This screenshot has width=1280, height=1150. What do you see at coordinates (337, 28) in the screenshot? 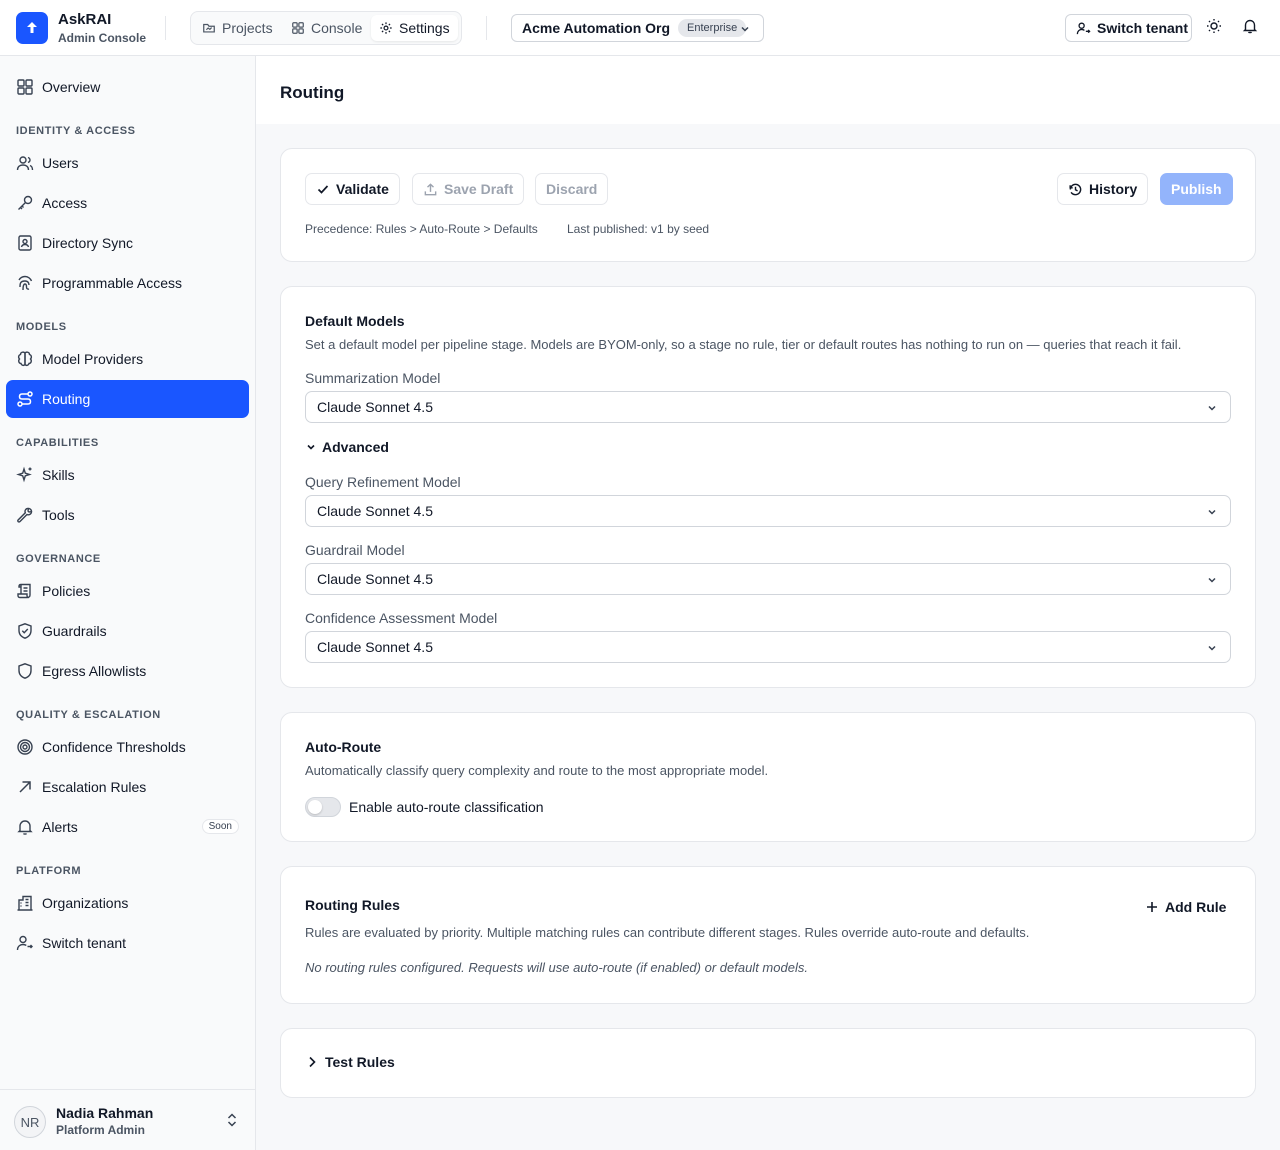
I see `tab-console-label: Console` at bounding box center [337, 28].